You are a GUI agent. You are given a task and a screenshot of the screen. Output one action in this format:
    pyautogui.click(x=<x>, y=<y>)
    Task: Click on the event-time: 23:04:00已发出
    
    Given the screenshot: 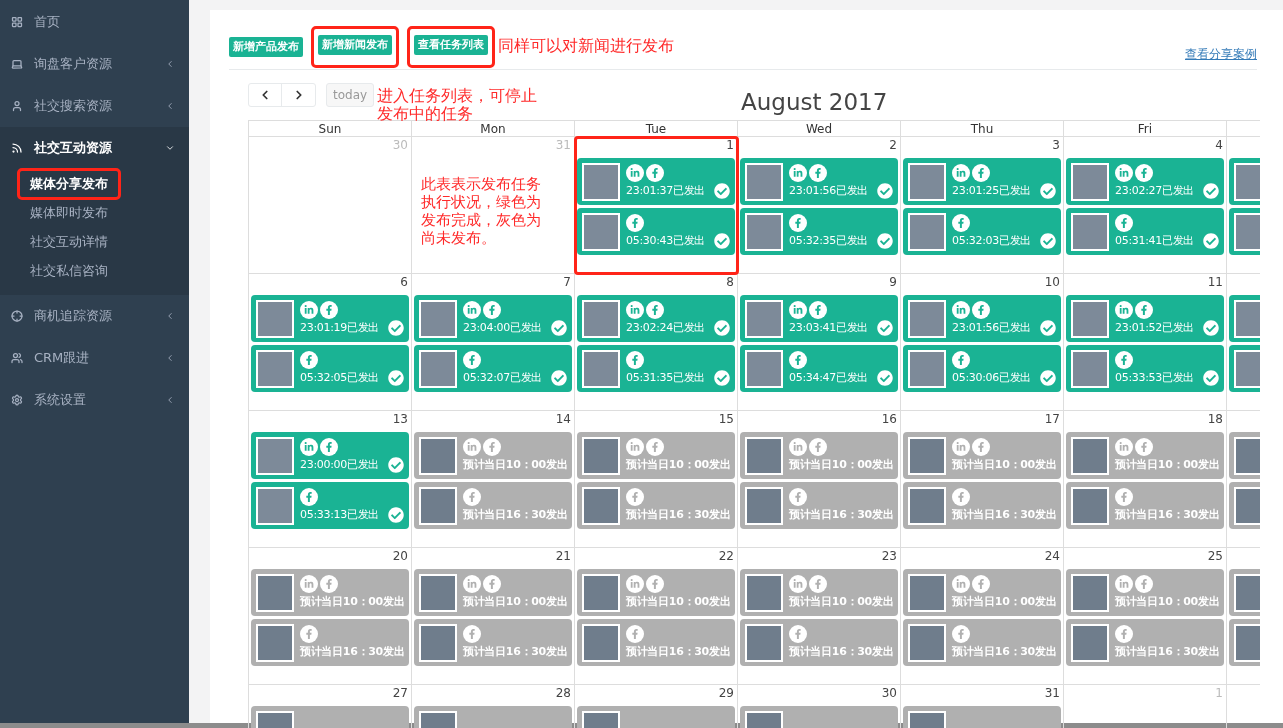 What is the action you would take?
    pyautogui.click(x=503, y=327)
    